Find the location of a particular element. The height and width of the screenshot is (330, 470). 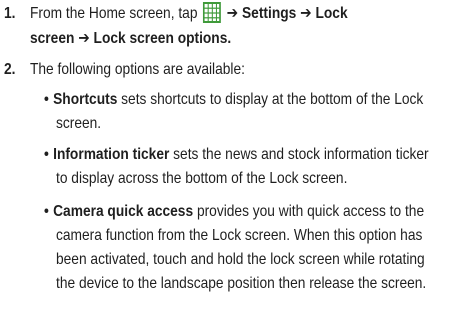

step-2-text: The following options are available: is located at coordinates (137, 69).